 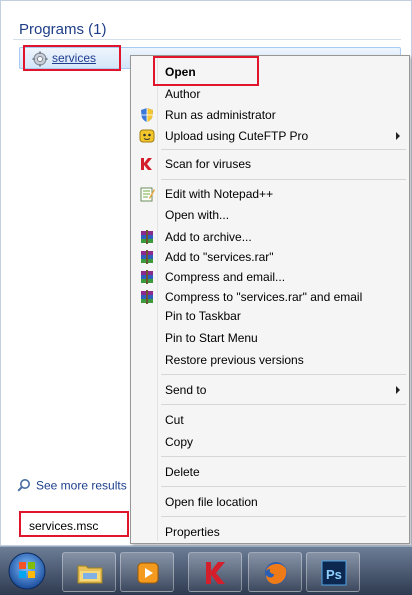 I want to click on see-more-results-label: See more results, so click(x=81, y=485).